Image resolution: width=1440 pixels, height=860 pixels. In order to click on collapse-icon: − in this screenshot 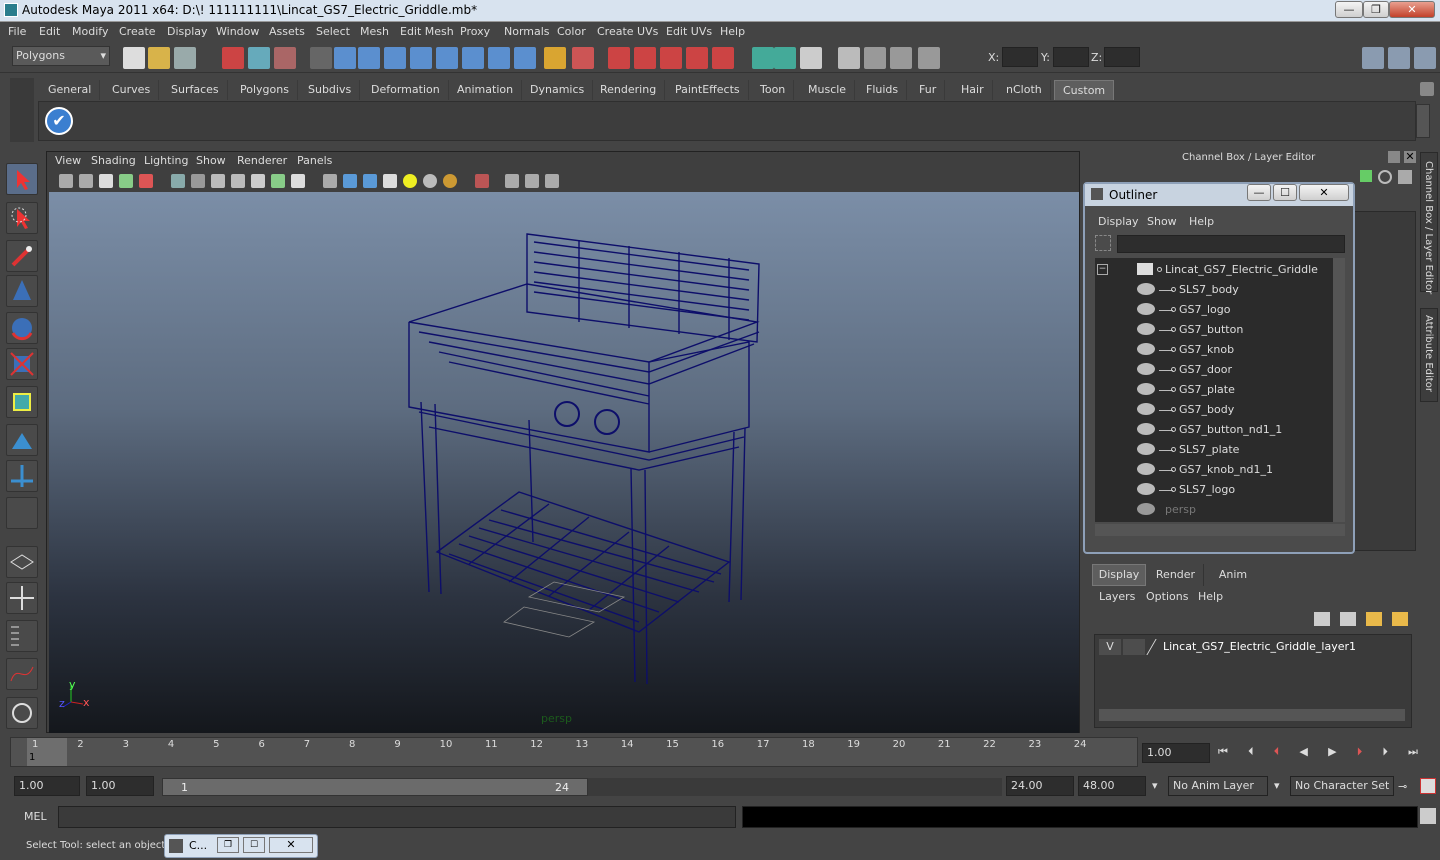, I will do `click(1102, 269)`.